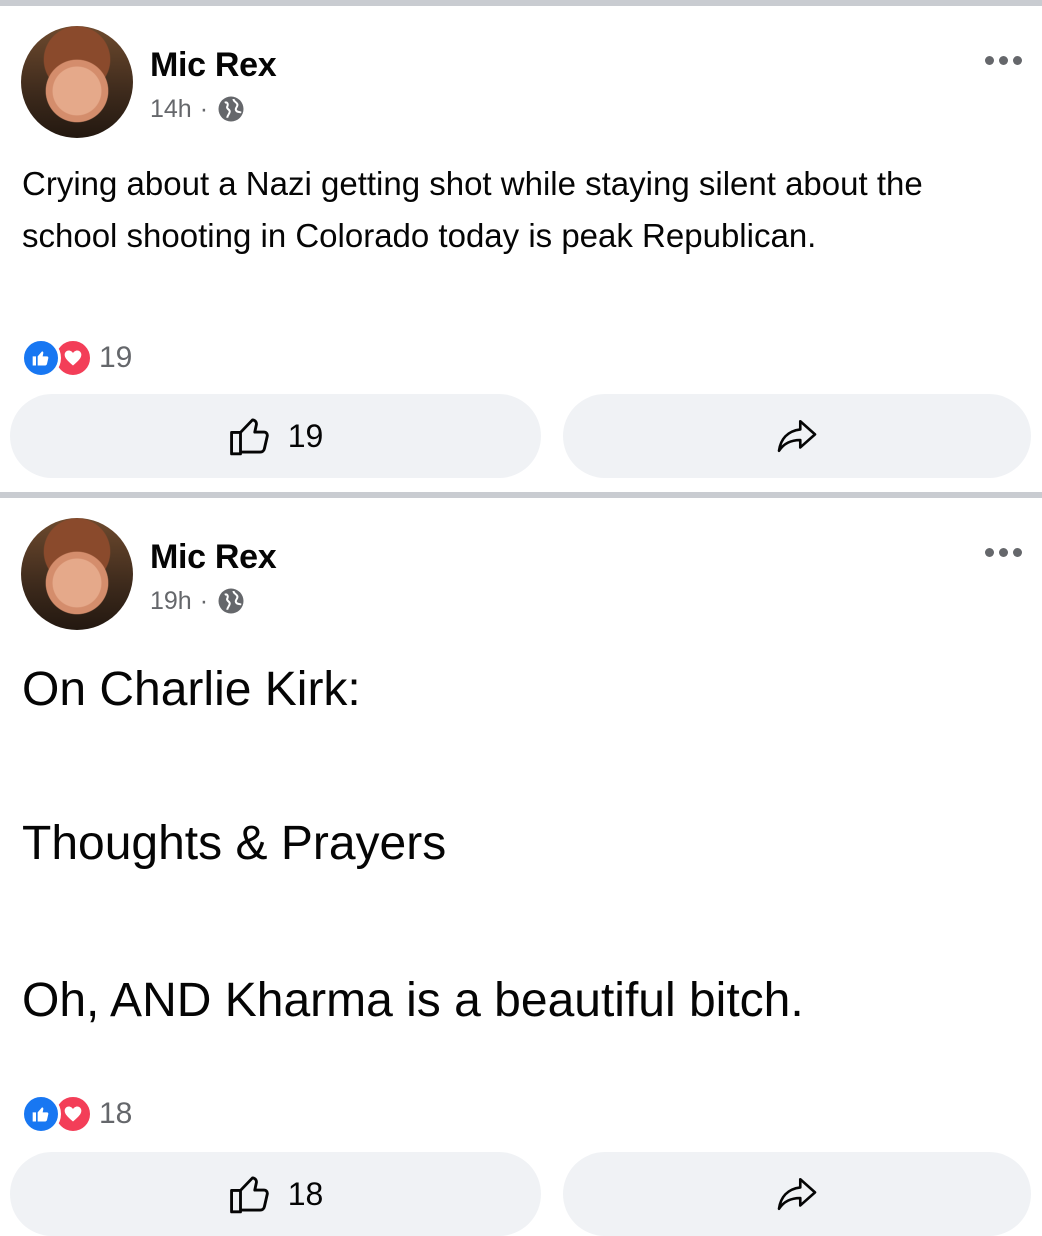  Describe the element at coordinates (76, 1114) in the screenshot. I see `reaction-summary: 18` at that location.